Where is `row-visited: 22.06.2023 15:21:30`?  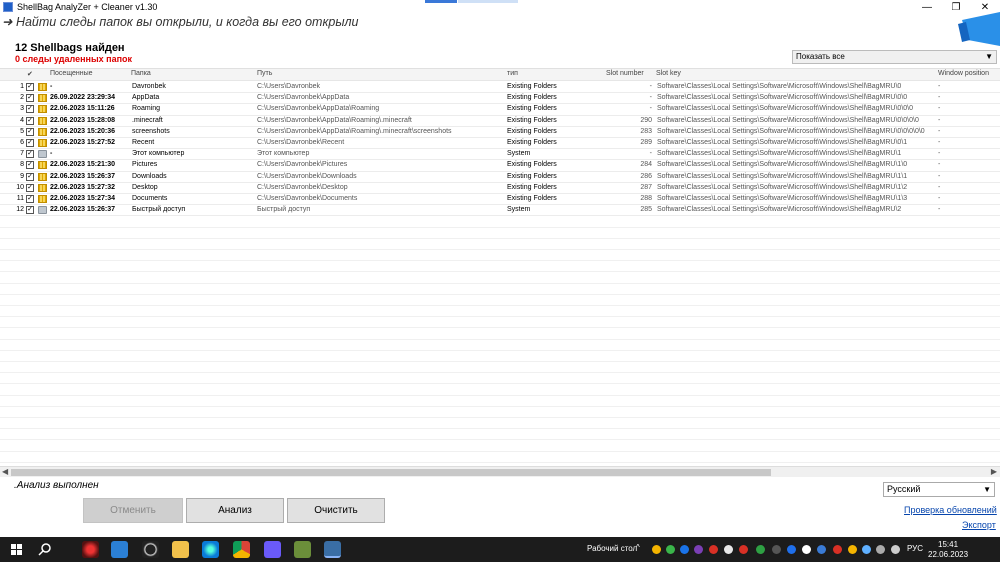
row-visited: 22.06.2023 15:21:30 is located at coordinates (82, 165).